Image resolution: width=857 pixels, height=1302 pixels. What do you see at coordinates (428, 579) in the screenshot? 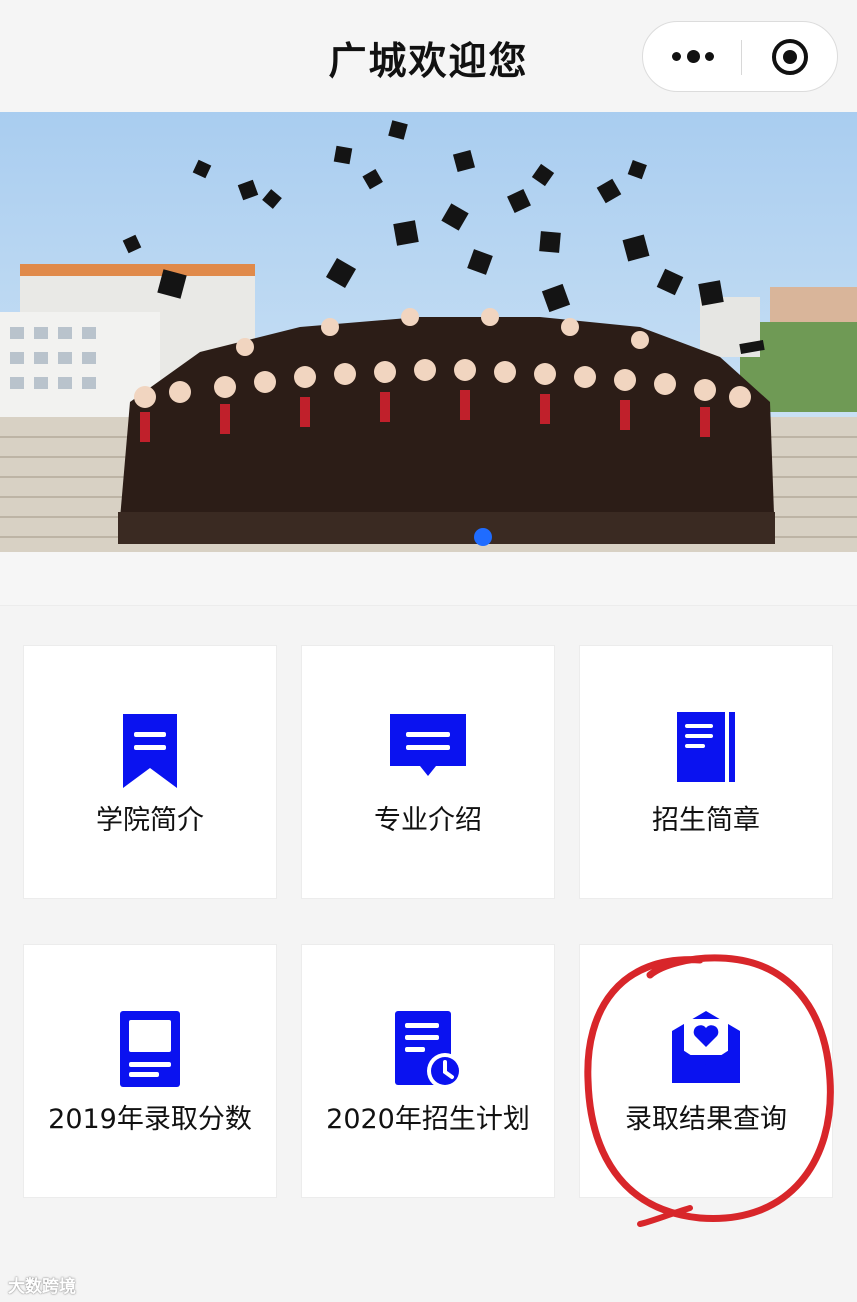
I see `section-spacer` at bounding box center [428, 579].